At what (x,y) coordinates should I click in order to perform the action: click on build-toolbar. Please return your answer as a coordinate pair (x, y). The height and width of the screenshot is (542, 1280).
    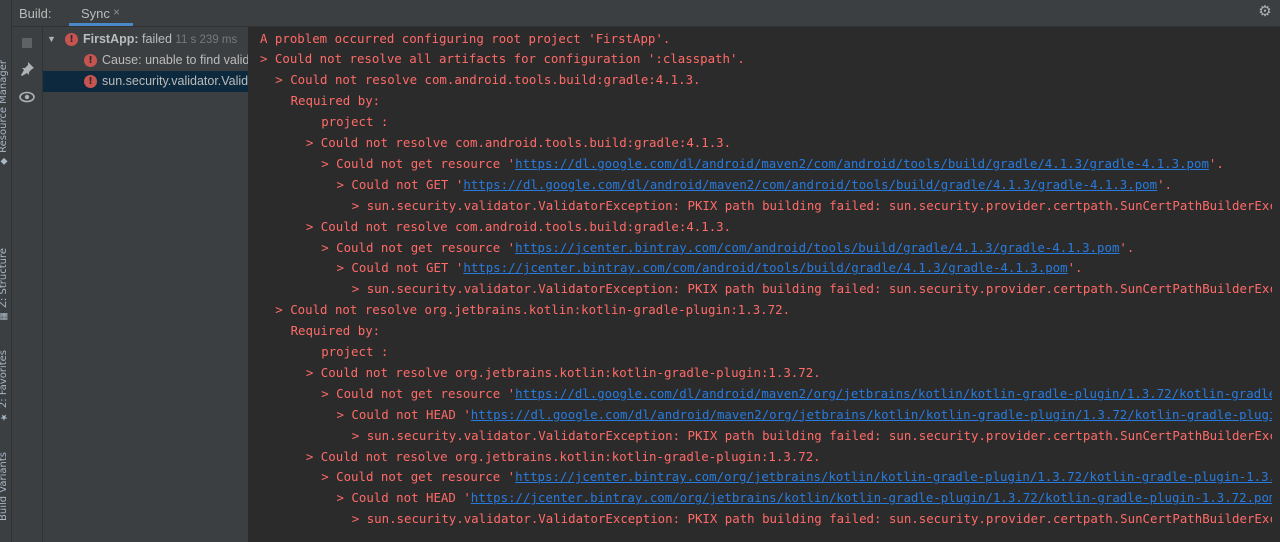
    Looking at the image, I should click on (27, 284).